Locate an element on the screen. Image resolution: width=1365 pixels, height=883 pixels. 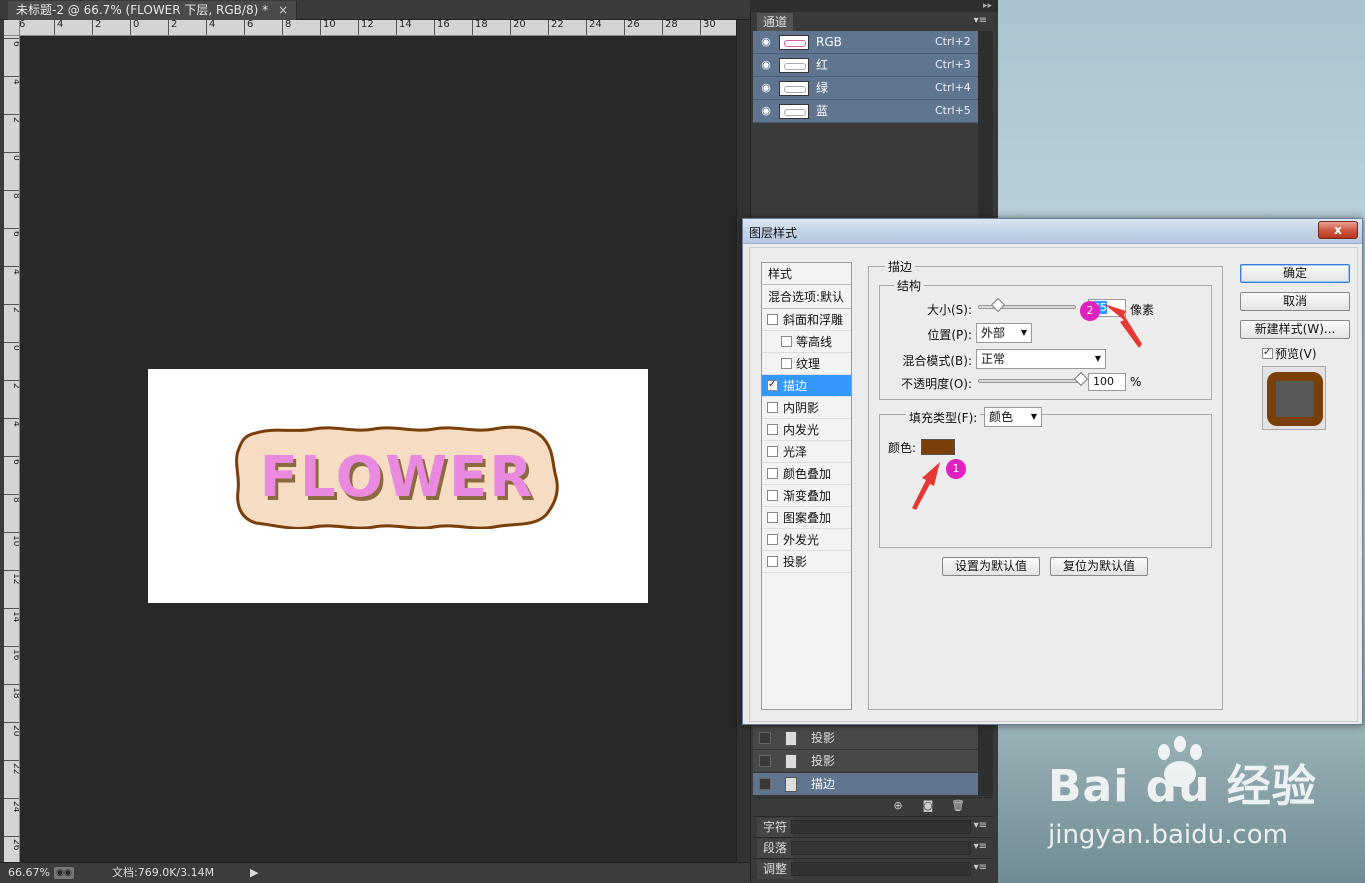
channel-row: ◉ 绿 Ctrl+4 is located at coordinates (865, 88).